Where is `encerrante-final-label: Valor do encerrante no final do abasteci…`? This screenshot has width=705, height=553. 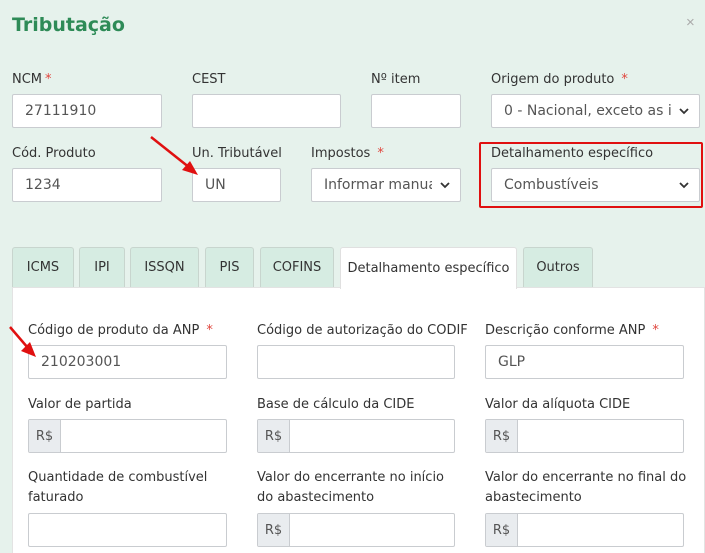
encerrante-final-label: Valor do encerrante no final do abasteci… is located at coordinates (586, 487).